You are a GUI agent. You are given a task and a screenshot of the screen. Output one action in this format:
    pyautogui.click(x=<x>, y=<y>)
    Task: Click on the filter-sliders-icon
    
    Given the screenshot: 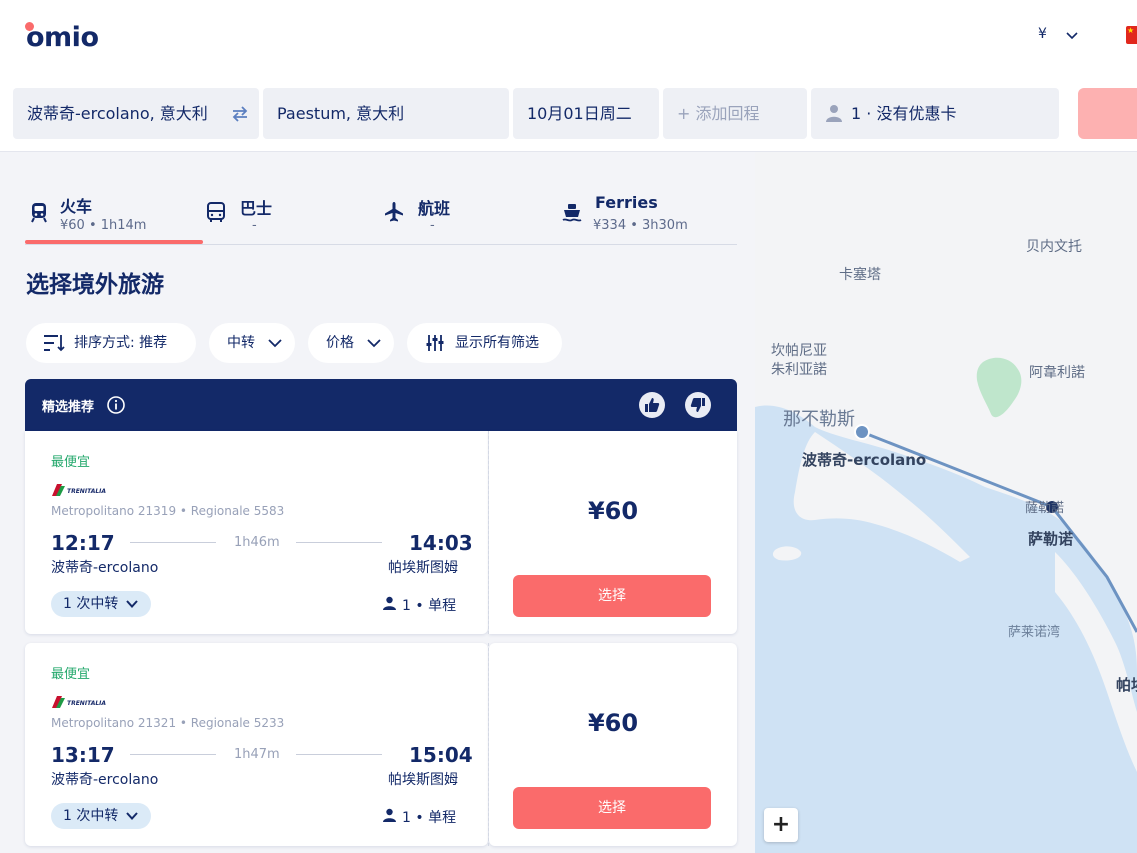 What is the action you would take?
    pyautogui.click(x=435, y=343)
    